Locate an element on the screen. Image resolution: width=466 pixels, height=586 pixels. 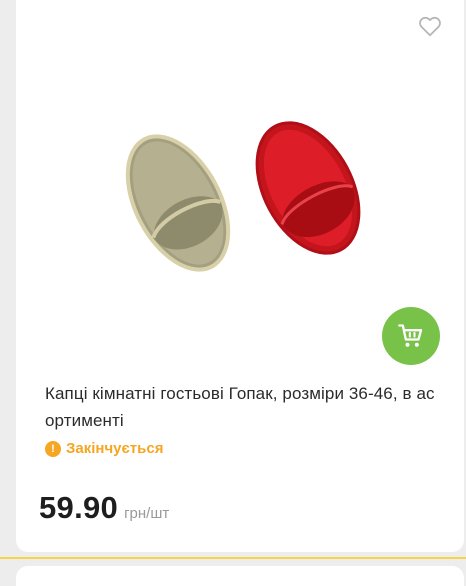
exclamation-icon: ! is located at coordinates (53, 448).